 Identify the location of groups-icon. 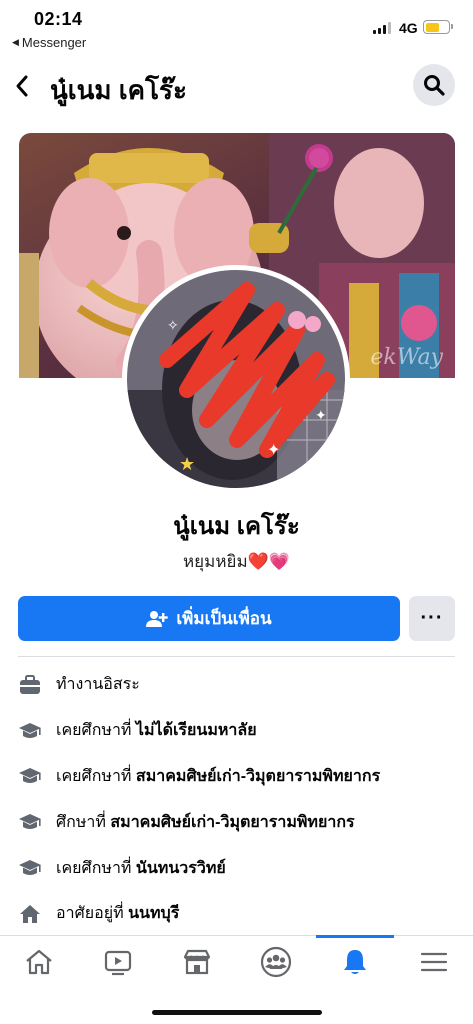
(276, 962).